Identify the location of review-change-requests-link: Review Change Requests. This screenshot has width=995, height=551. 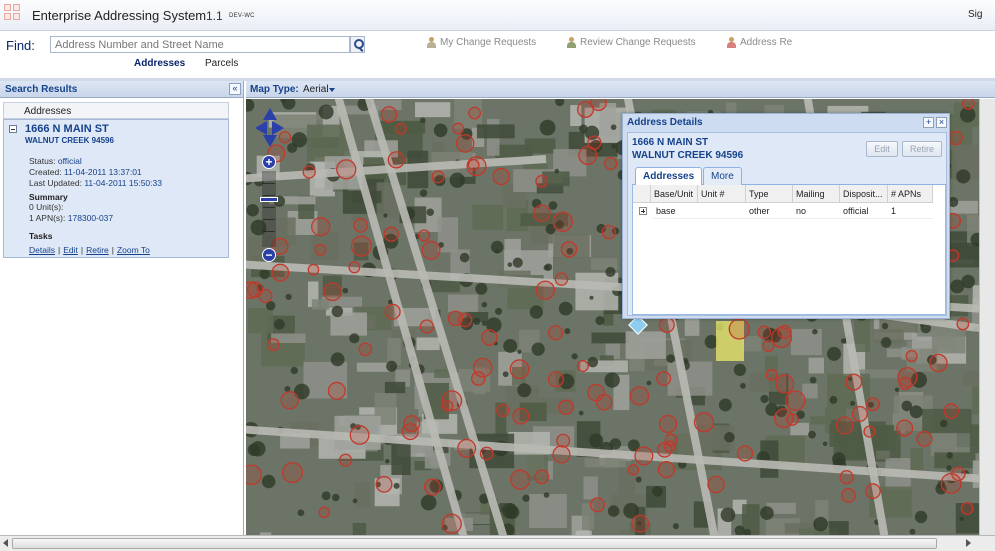
(631, 42).